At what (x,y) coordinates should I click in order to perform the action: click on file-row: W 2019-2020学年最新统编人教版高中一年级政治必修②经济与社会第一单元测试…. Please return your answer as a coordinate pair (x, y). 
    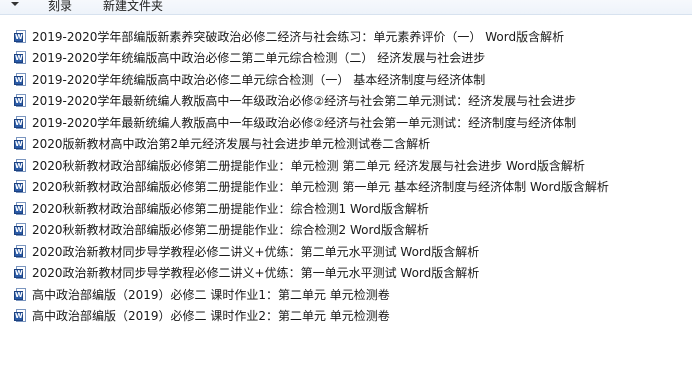
    Looking at the image, I should click on (346, 123).